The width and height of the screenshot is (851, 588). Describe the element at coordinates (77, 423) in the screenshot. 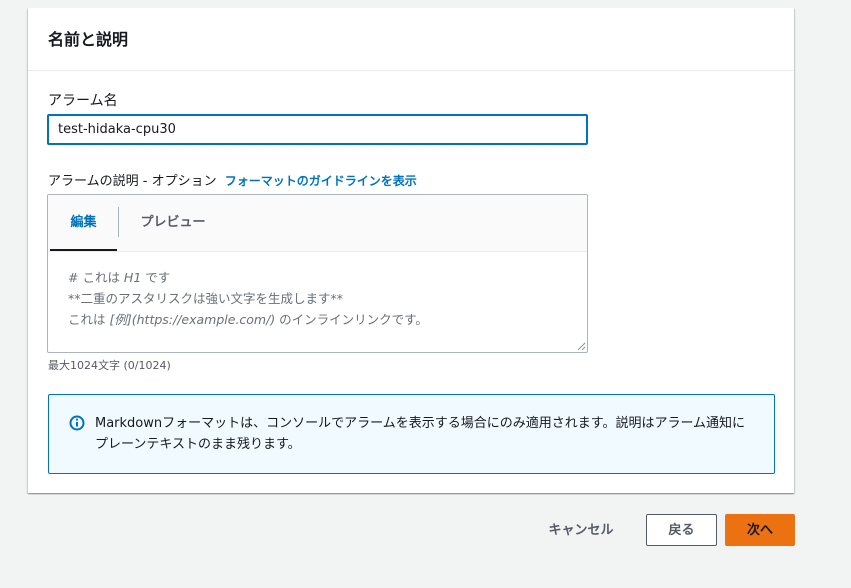

I see `info-icon` at that location.